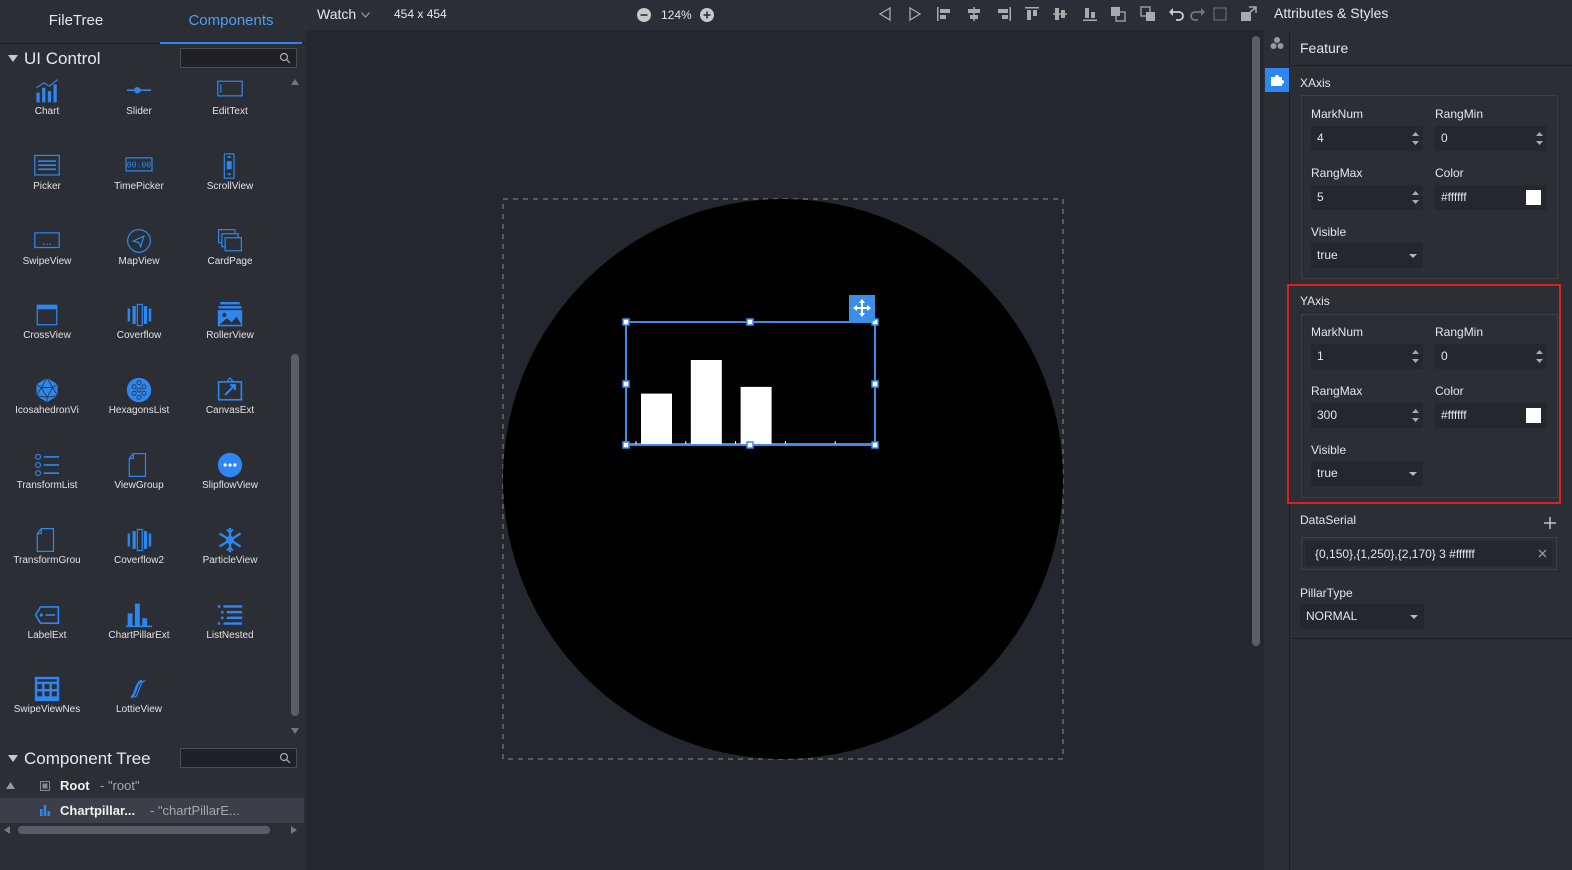 The image size is (1572, 870). I want to click on component-viewgroup: ViewGroup, so click(139, 487).